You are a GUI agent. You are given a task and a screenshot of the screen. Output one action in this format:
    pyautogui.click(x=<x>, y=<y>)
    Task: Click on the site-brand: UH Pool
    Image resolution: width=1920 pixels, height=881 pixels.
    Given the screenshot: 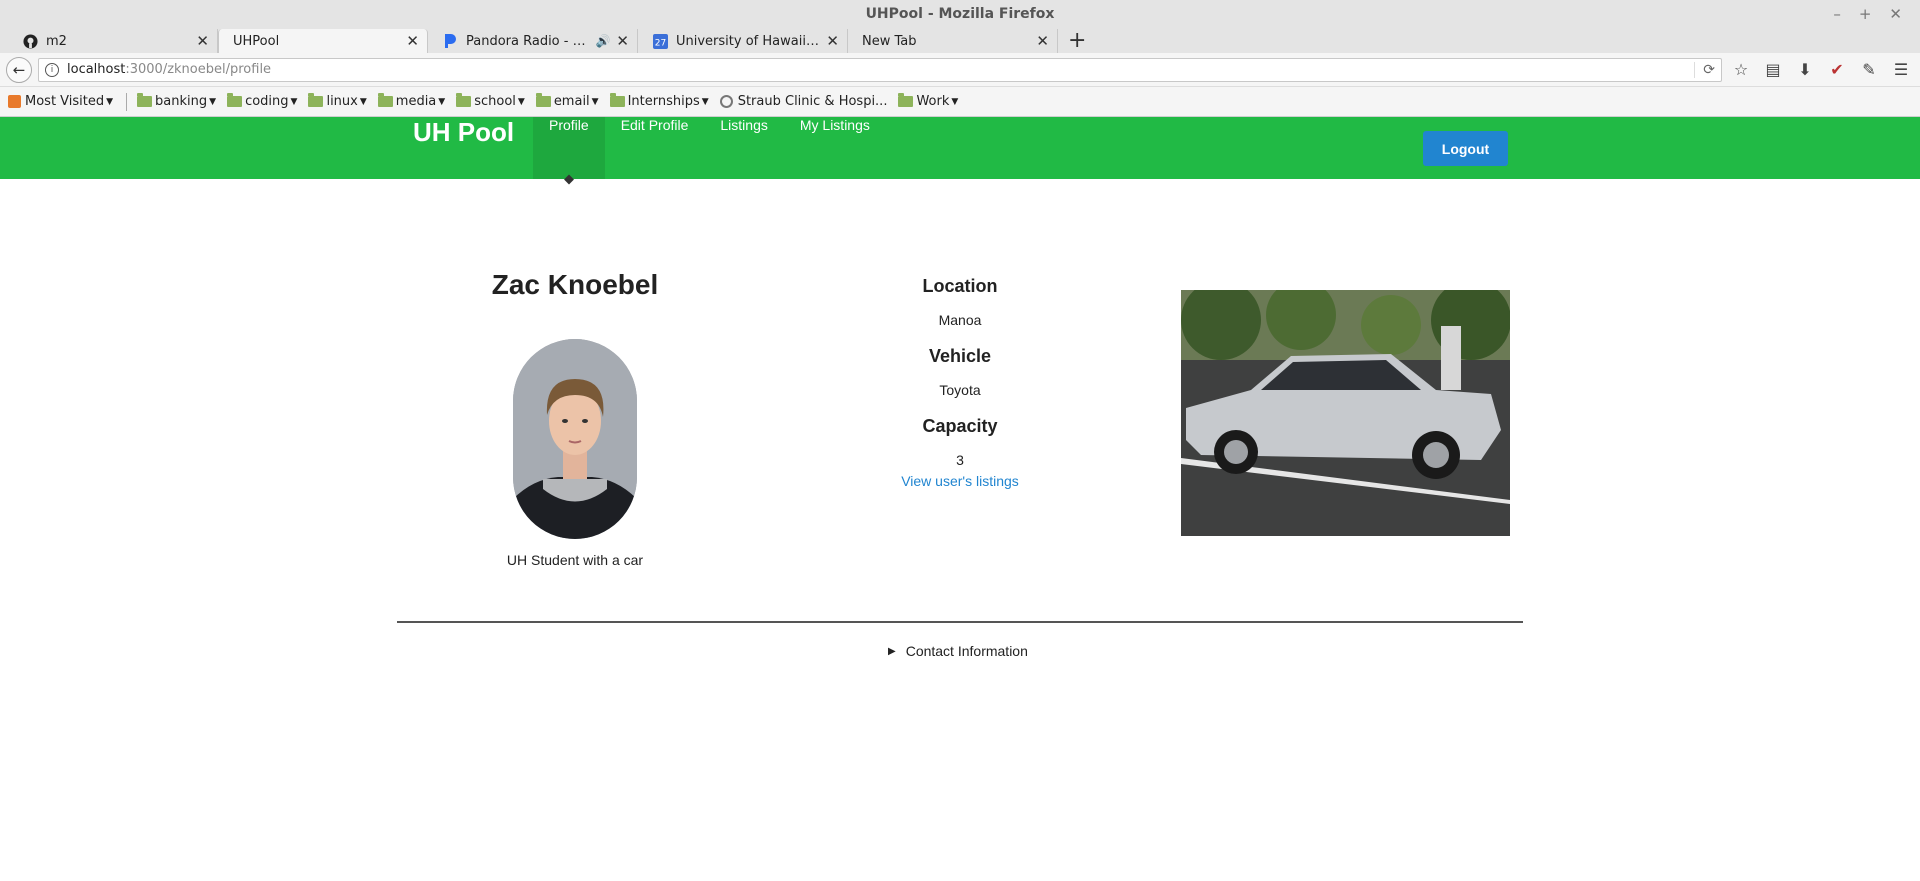 What is the action you would take?
    pyautogui.click(x=463, y=148)
    